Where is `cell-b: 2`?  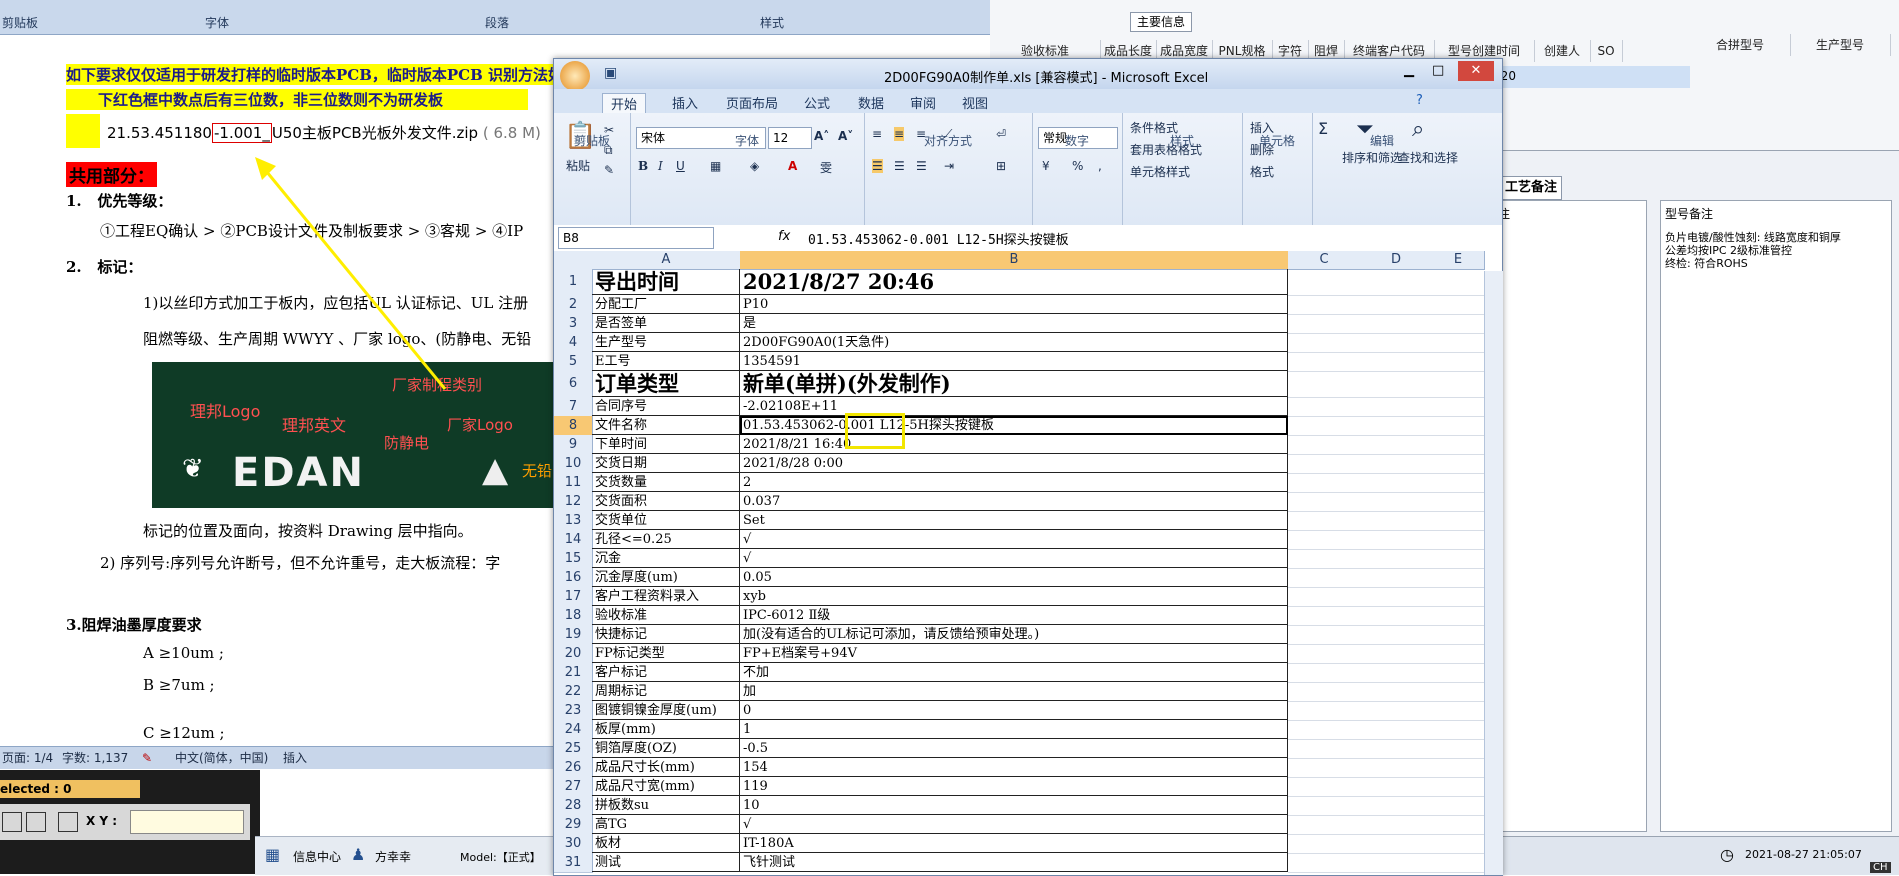
cell-b: 2 is located at coordinates (1014, 482).